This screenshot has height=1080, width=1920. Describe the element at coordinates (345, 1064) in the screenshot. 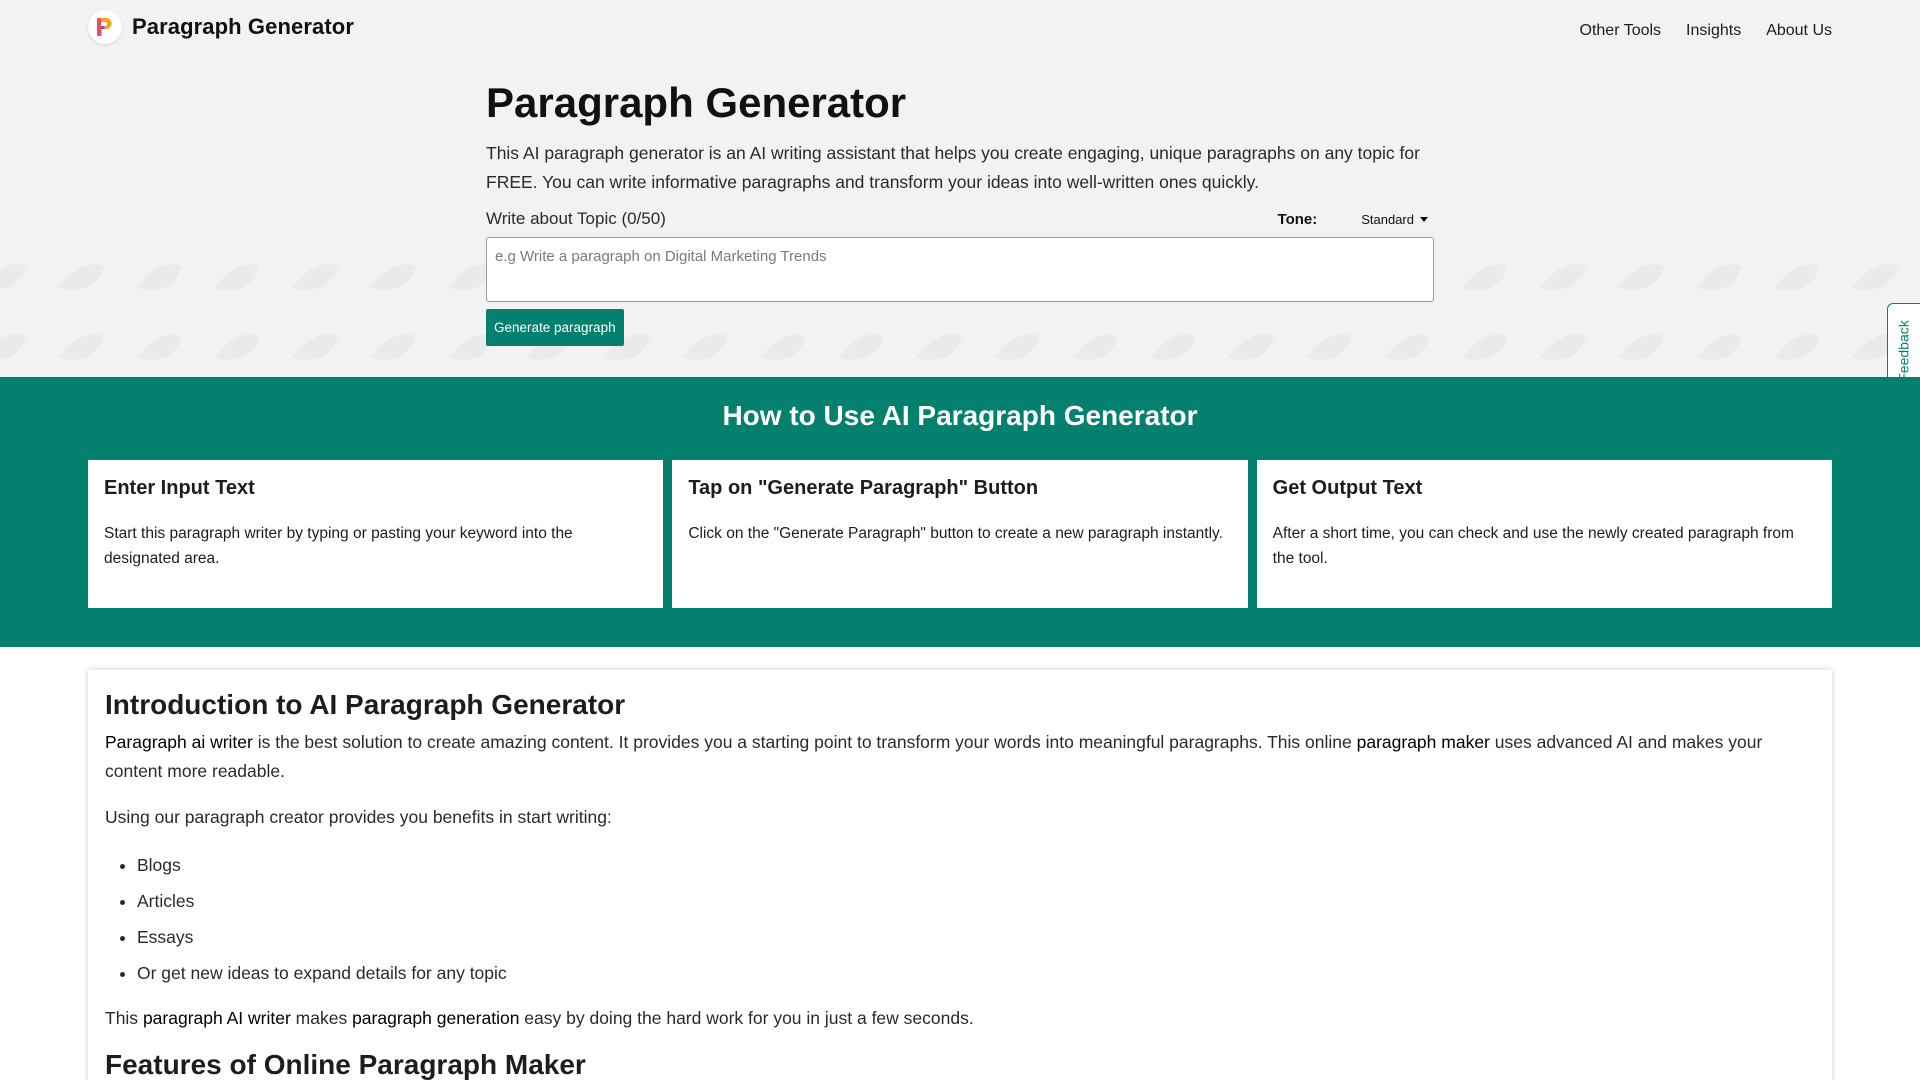

I see `features-title: Features of Online Paragraph Maker` at that location.